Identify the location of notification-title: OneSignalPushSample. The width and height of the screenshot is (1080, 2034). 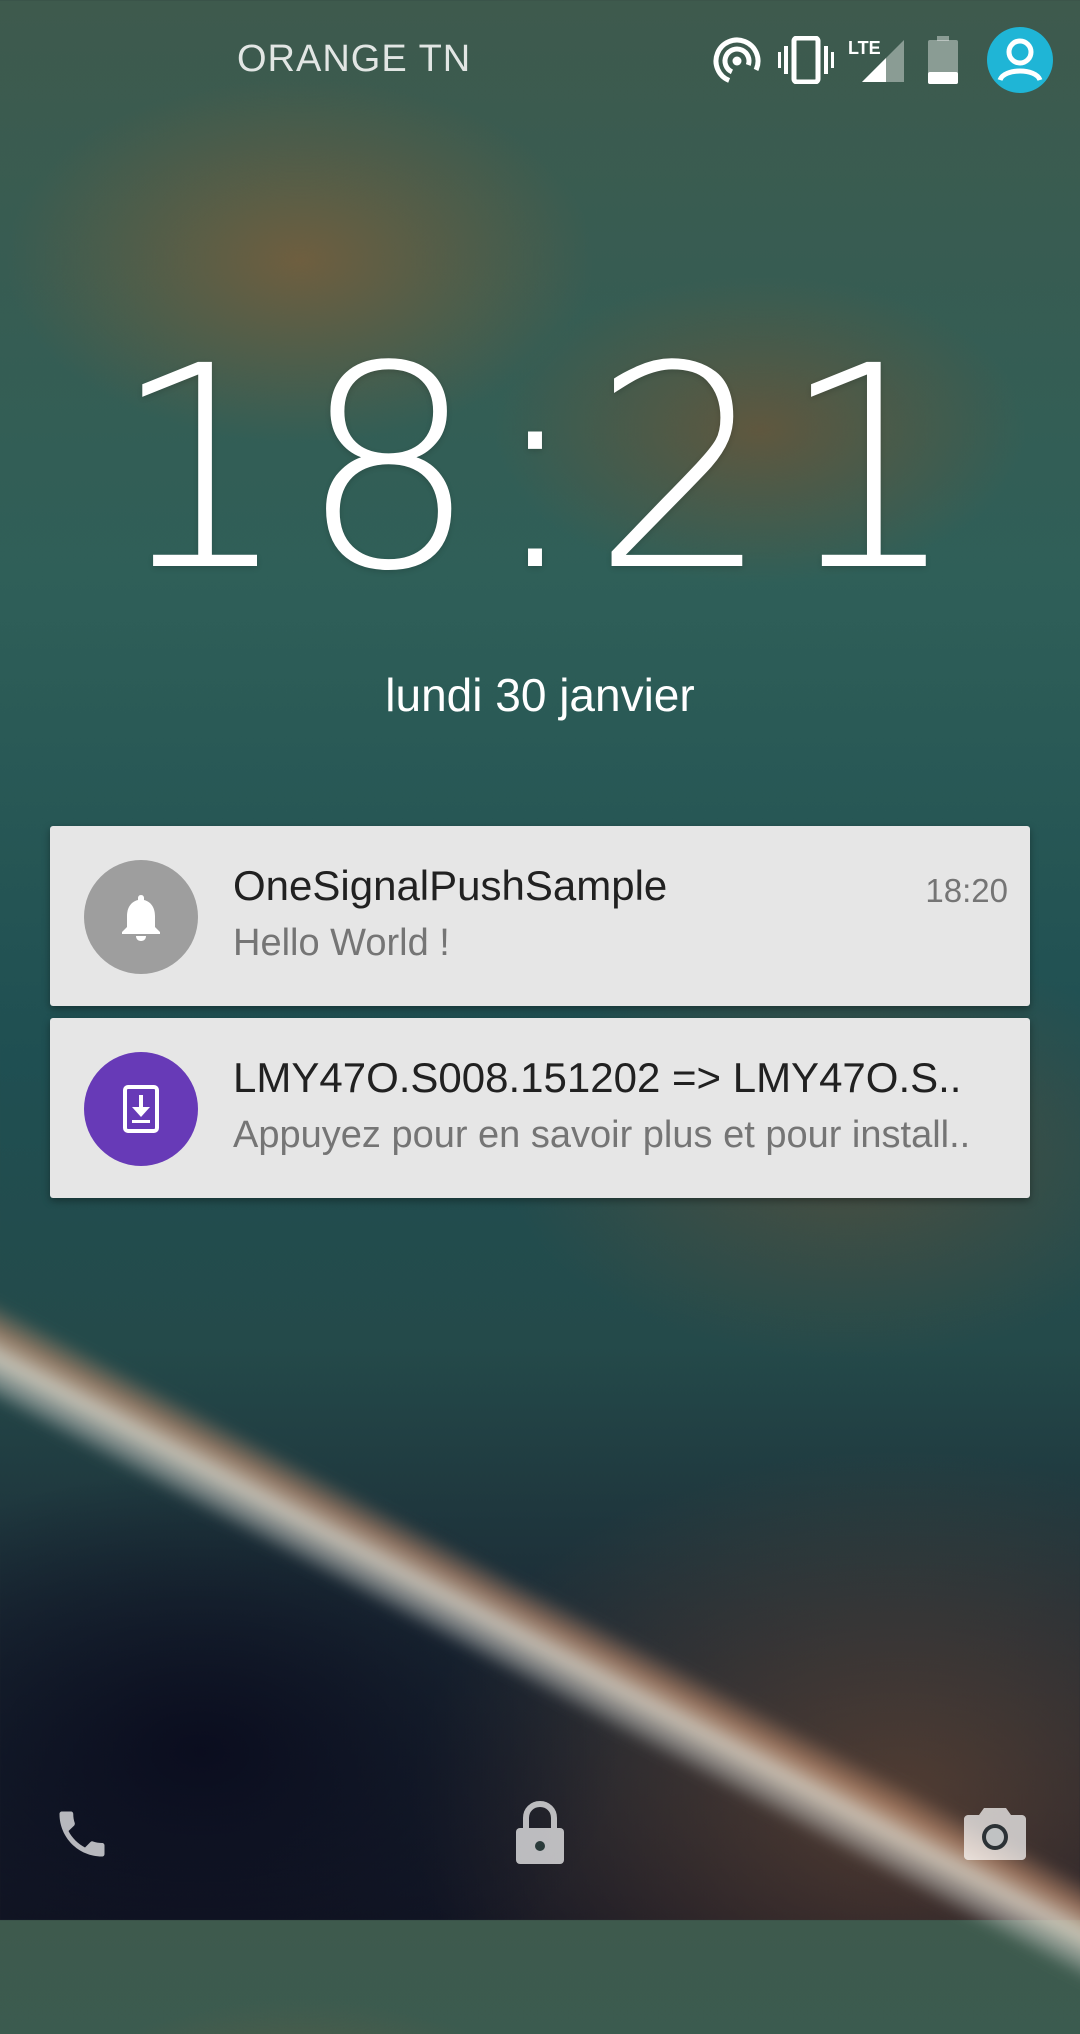
(450, 885).